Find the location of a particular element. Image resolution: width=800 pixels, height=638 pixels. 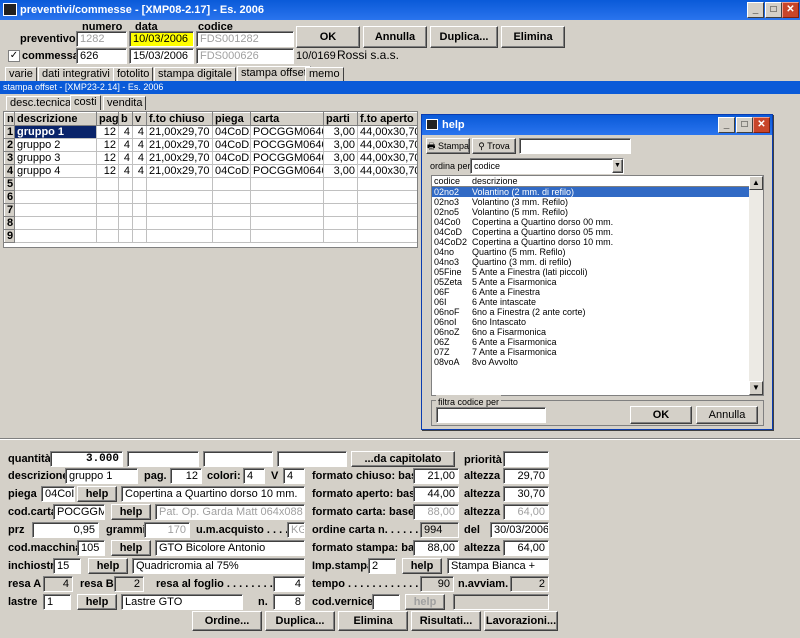

formato-carta-altezza-field: 64,00 is located at coordinates (526, 512).